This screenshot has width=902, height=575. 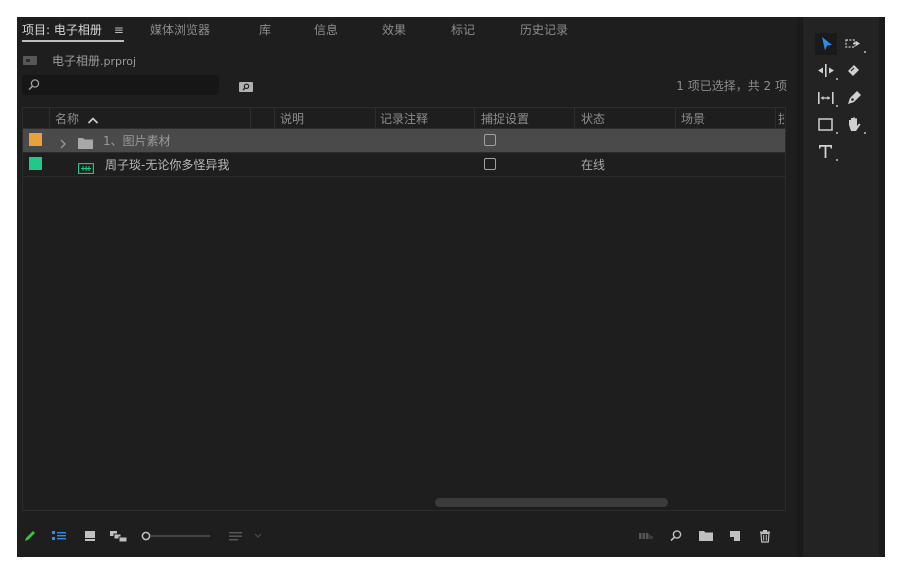 What do you see at coordinates (735, 537) in the screenshot?
I see `new-item-icon` at bounding box center [735, 537].